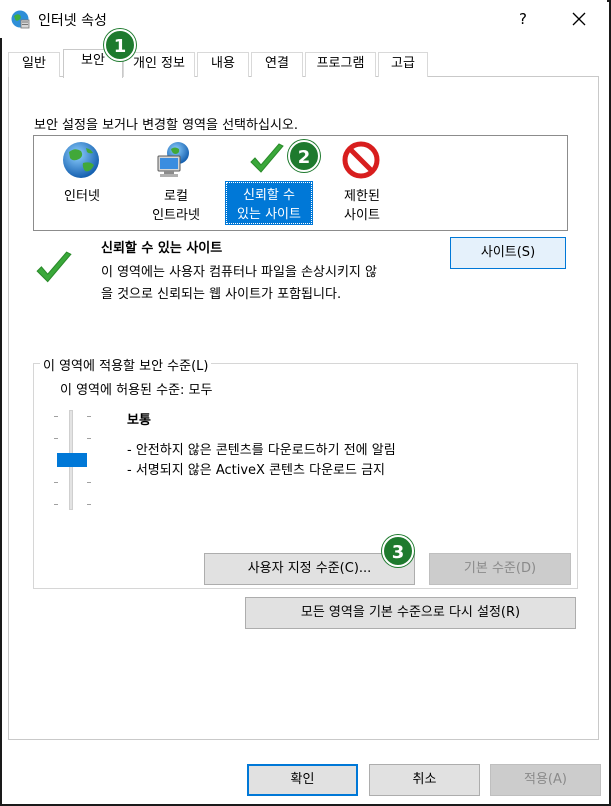 The width and height of the screenshot is (611, 806). Describe the element at coordinates (126, 364) in the screenshot. I see `security-level-legend: 이 영역에 적용할 보안 수준(L)` at that location.